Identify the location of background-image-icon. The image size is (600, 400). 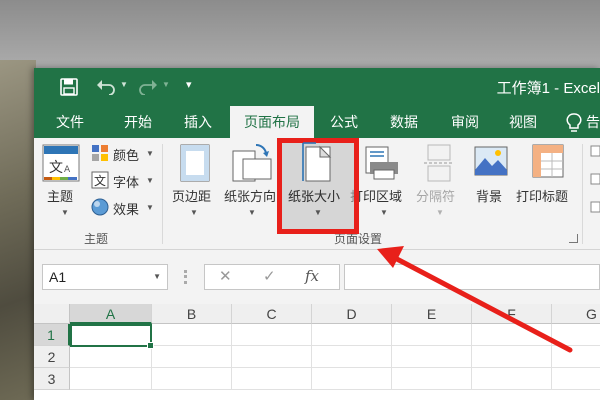
(491, 161).